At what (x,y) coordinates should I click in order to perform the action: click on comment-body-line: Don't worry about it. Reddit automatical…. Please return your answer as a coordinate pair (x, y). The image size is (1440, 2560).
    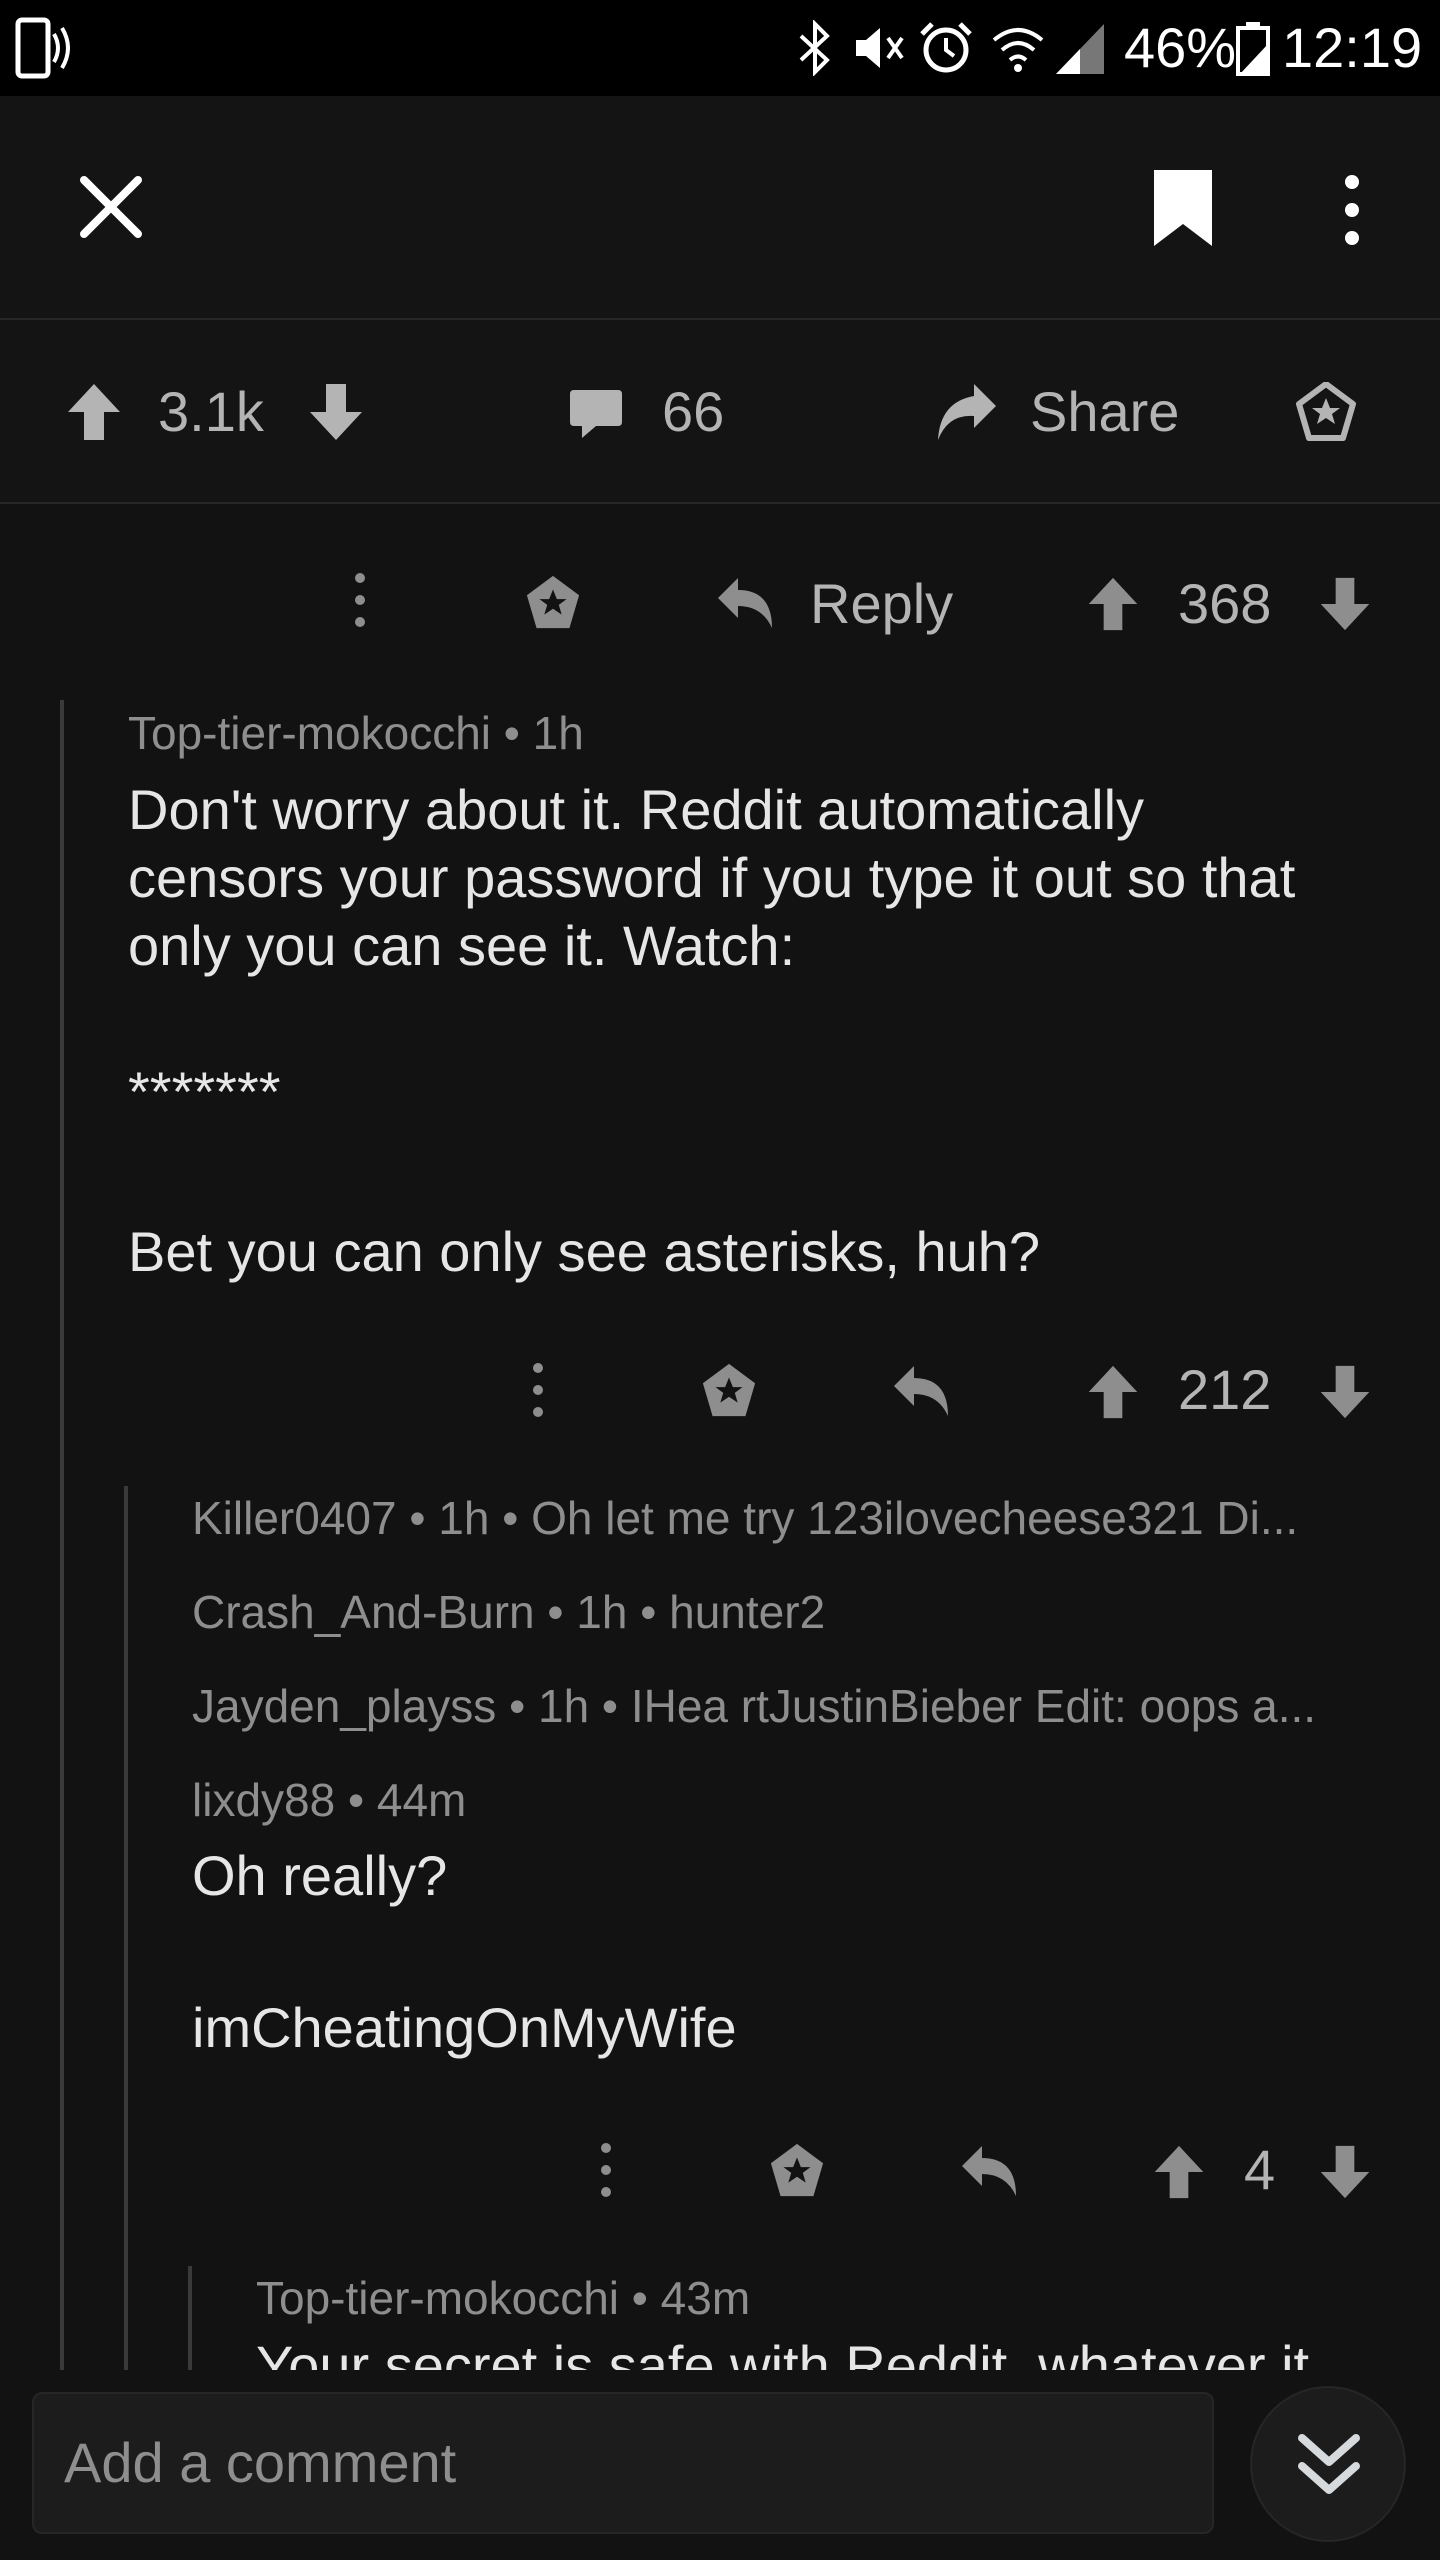
    Looking at the image, I should click on (636, 809).